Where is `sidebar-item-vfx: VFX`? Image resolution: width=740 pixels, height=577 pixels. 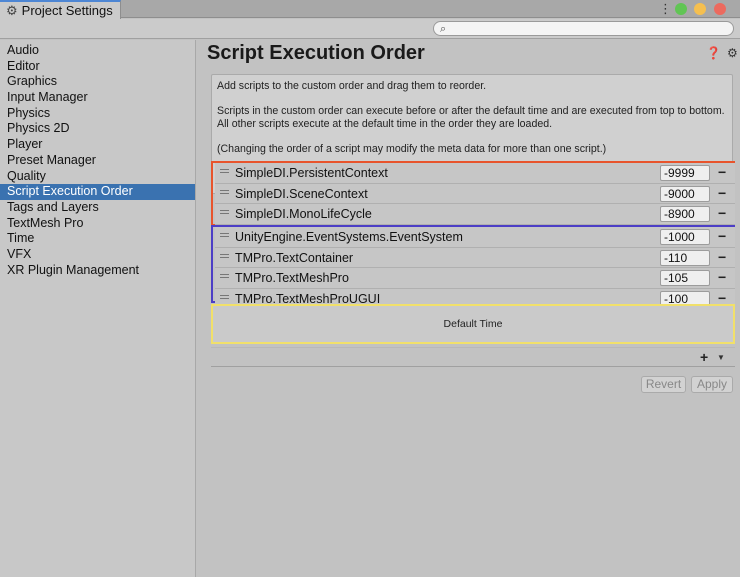 sidebar-item-vfx: VFX is located at coordinates (97, 255).